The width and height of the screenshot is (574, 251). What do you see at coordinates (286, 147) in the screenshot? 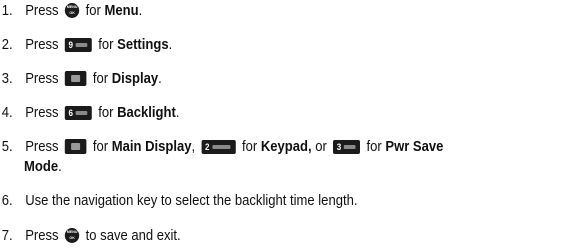
I see `step-target: Keypad,` at bounding box center [286, 147].